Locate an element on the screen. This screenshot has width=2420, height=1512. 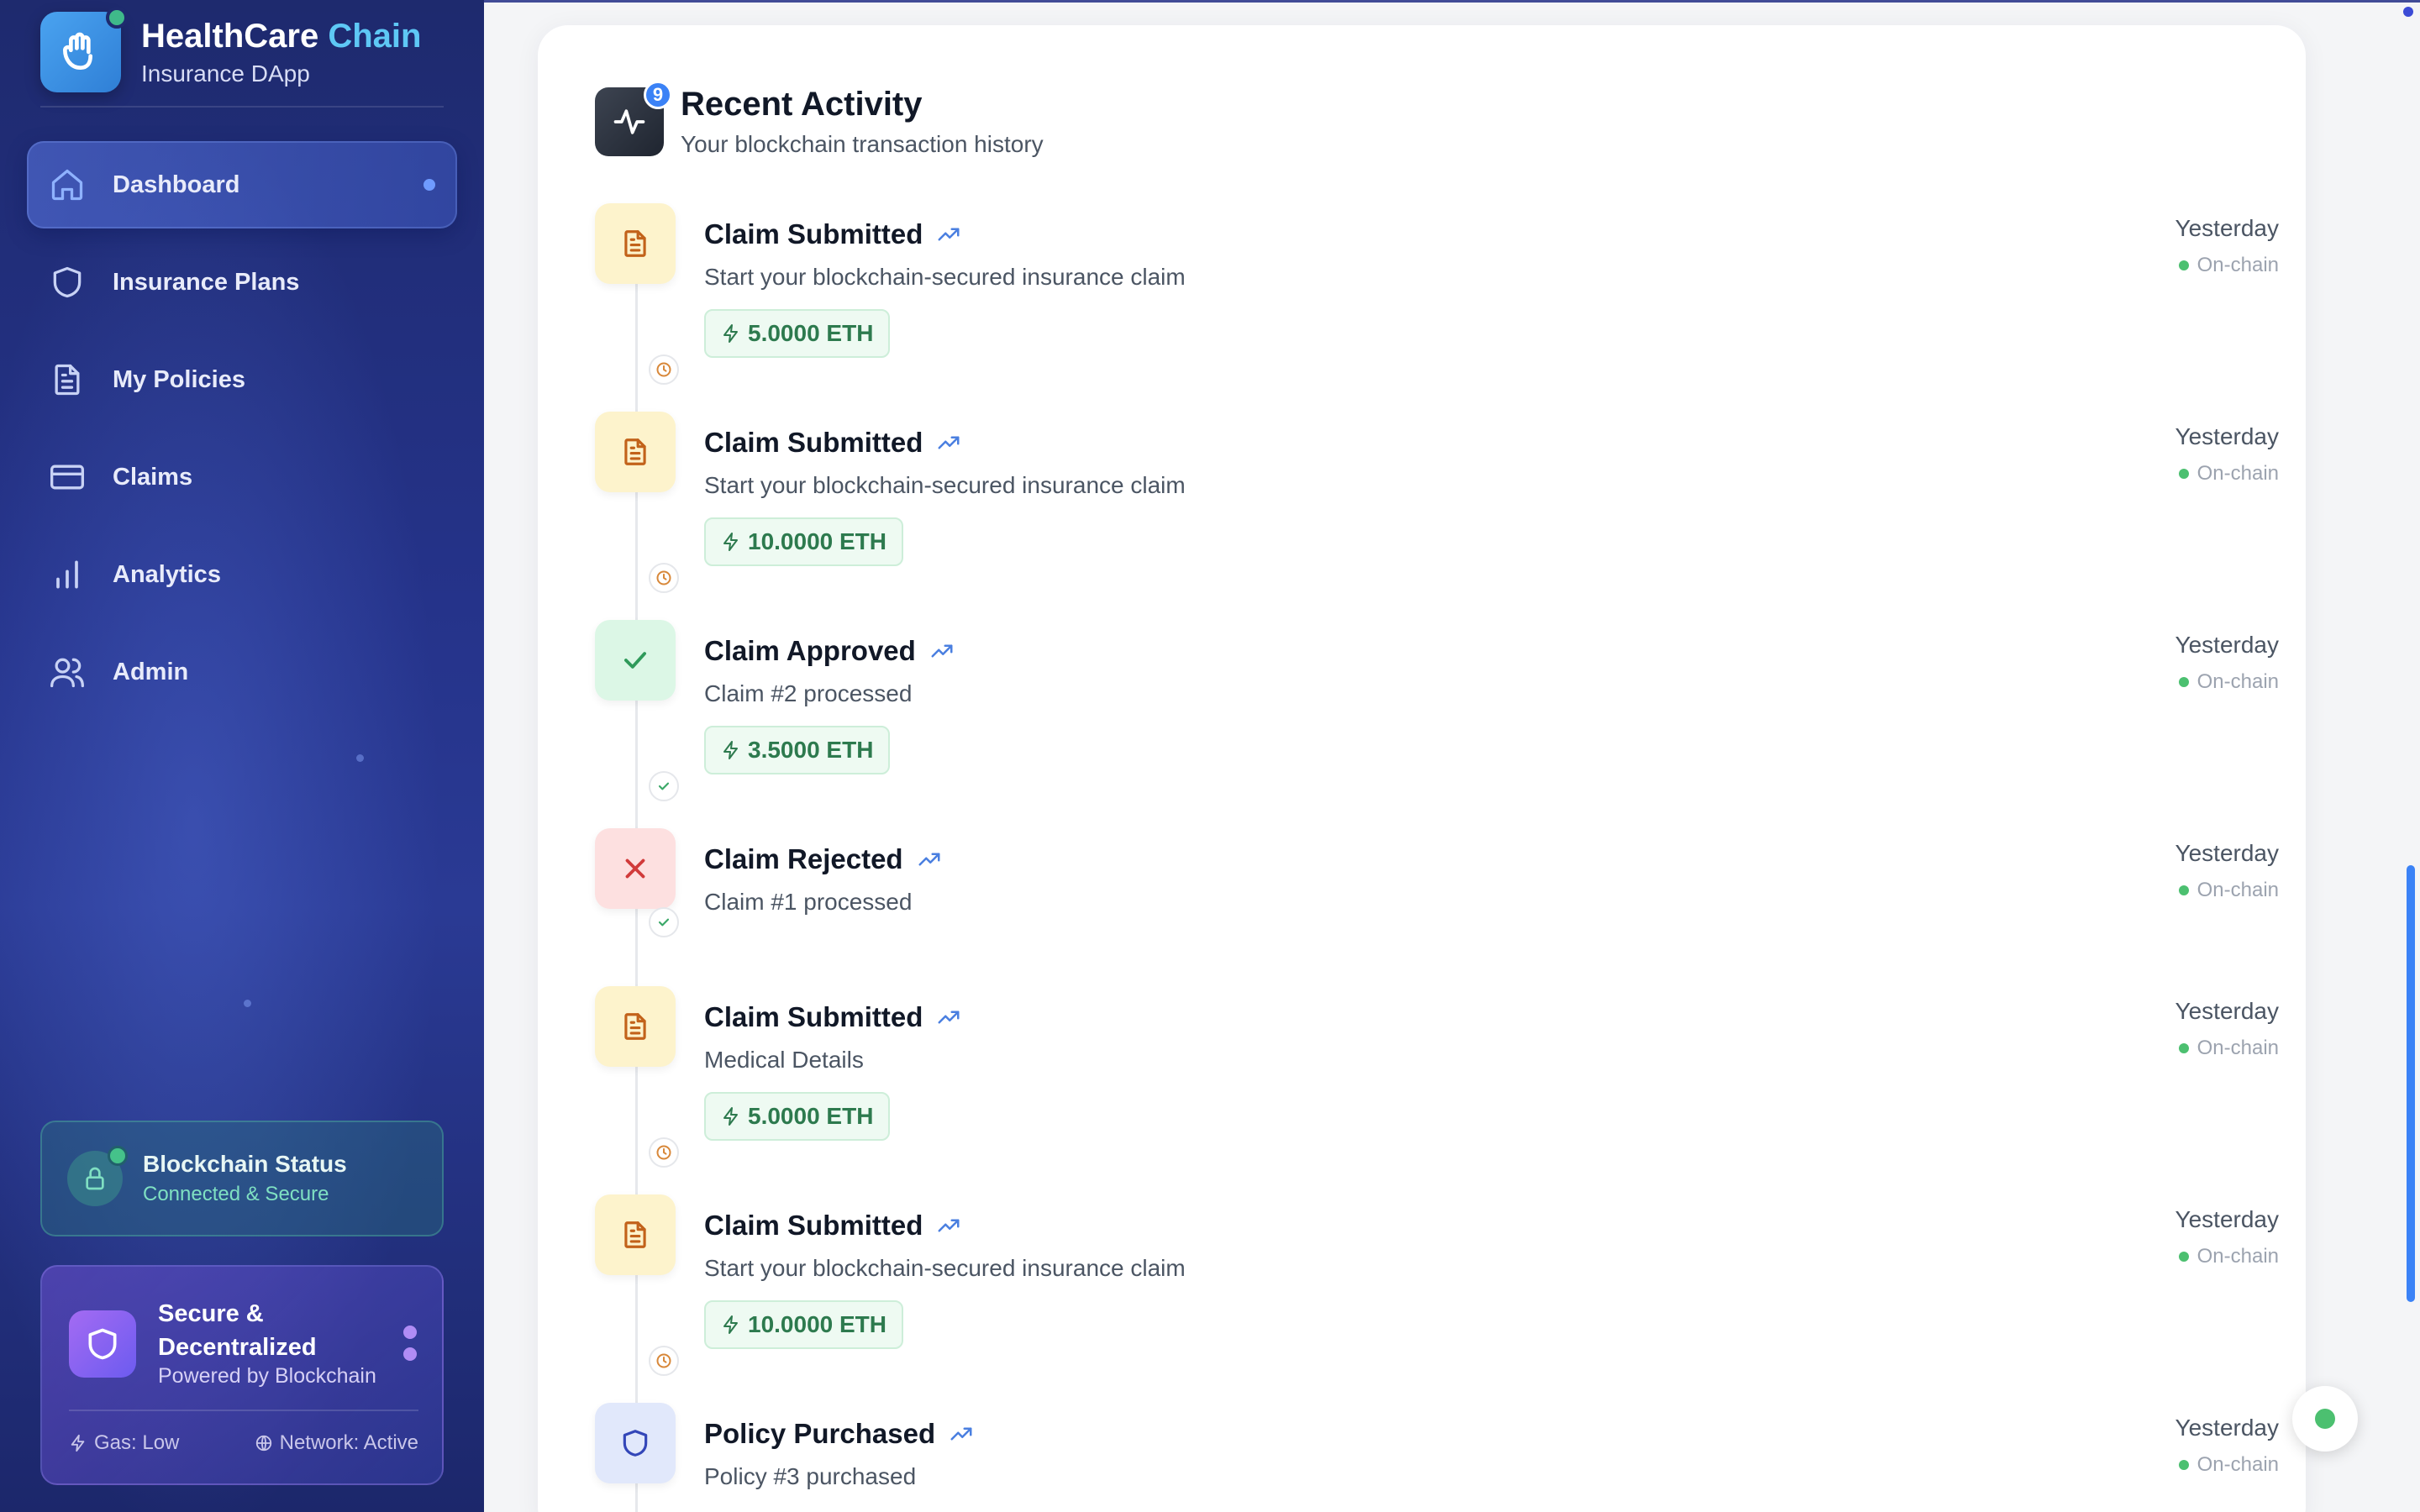
activity-description: Claim #1 processed is located at coordinates (809, 902).